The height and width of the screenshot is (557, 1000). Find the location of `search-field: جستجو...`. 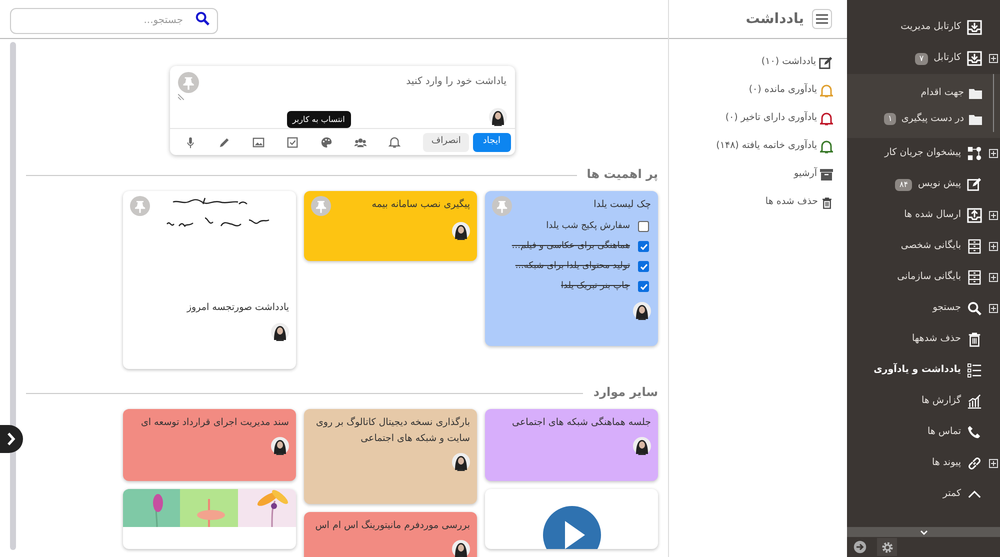

search-field: جستجو... is located at coordinates (114, 21).